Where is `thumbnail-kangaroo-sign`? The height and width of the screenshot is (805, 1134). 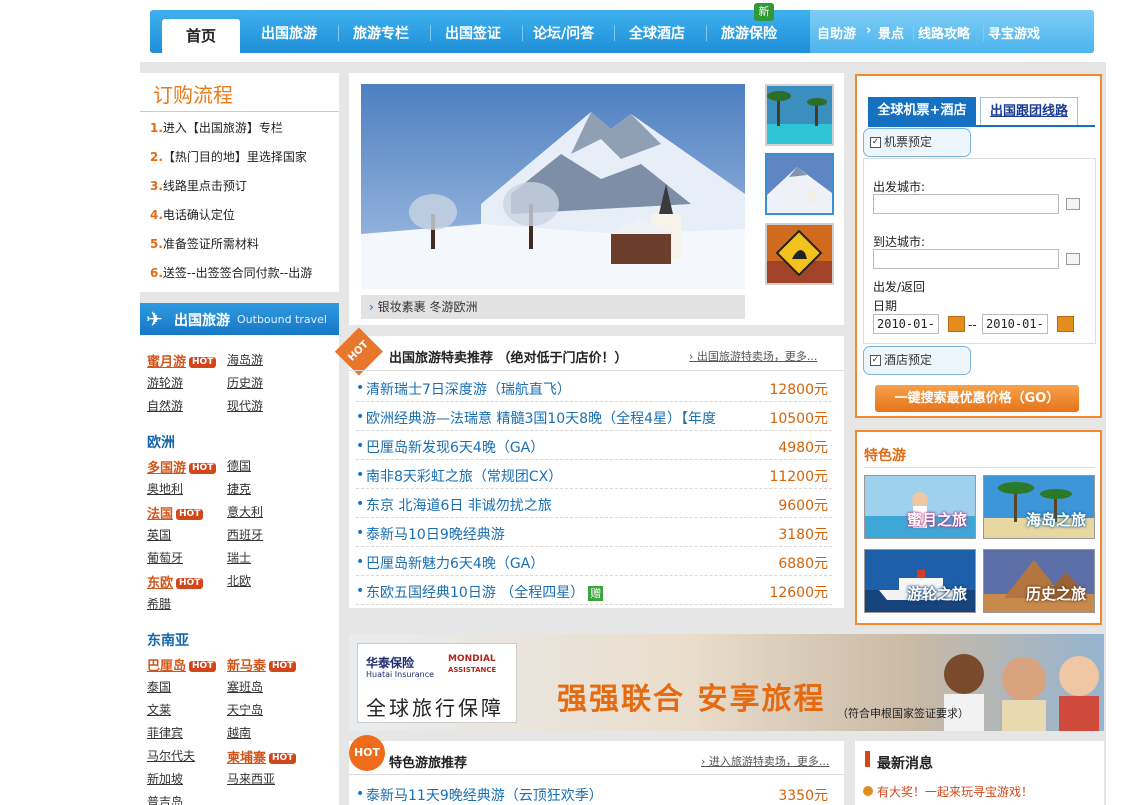 thumbnail-kangaroo-sign is located at coordinates (799, 254).